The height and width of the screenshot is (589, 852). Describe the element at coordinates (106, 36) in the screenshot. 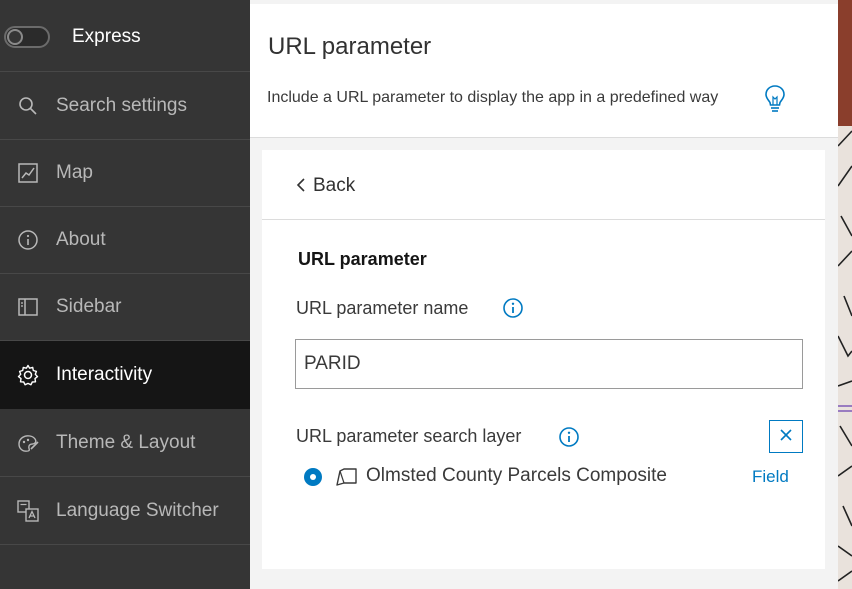

I see `express-label: Express` at that location.